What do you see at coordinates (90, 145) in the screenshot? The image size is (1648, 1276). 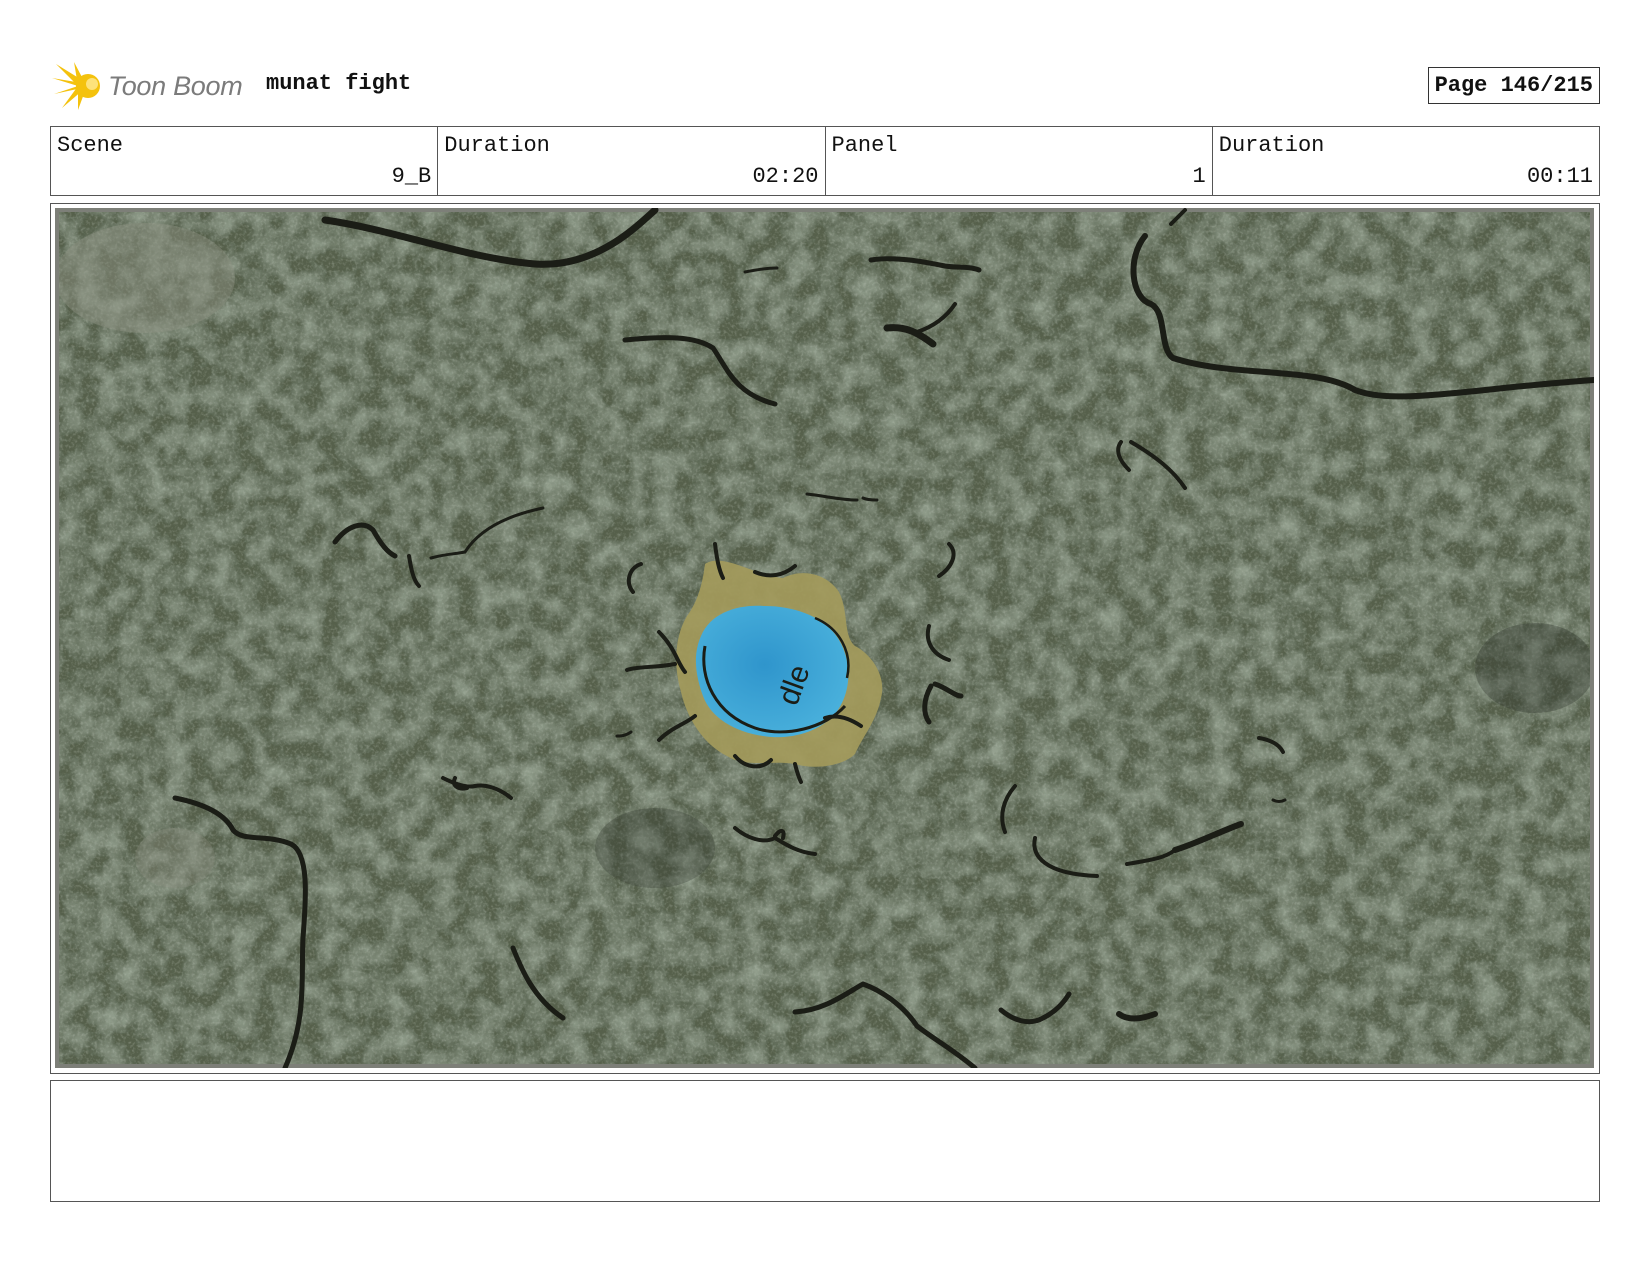 I see `scene-label: Scene` at bounding box center [90, 145].